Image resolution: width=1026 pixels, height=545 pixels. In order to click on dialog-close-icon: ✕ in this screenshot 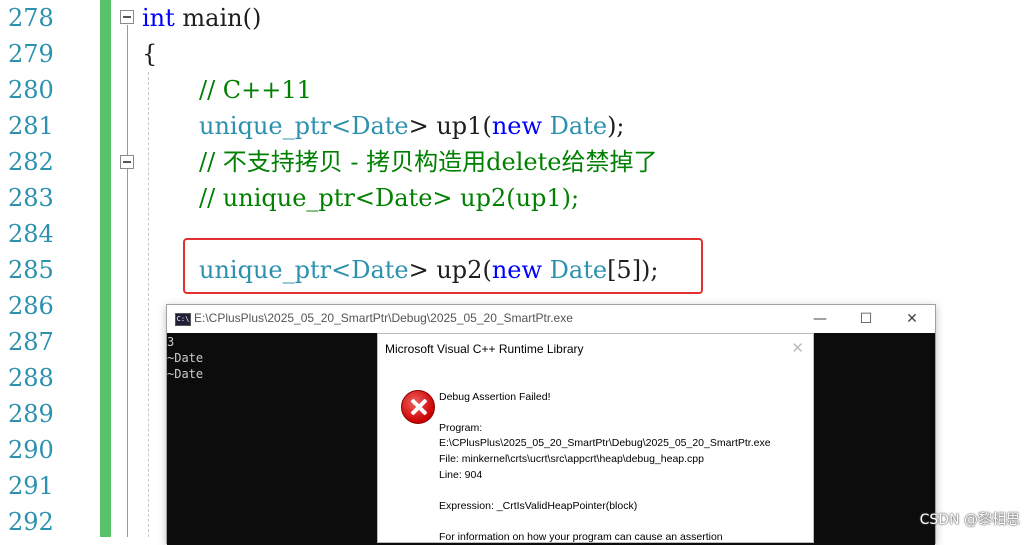, I will do `click(797, 348)`.